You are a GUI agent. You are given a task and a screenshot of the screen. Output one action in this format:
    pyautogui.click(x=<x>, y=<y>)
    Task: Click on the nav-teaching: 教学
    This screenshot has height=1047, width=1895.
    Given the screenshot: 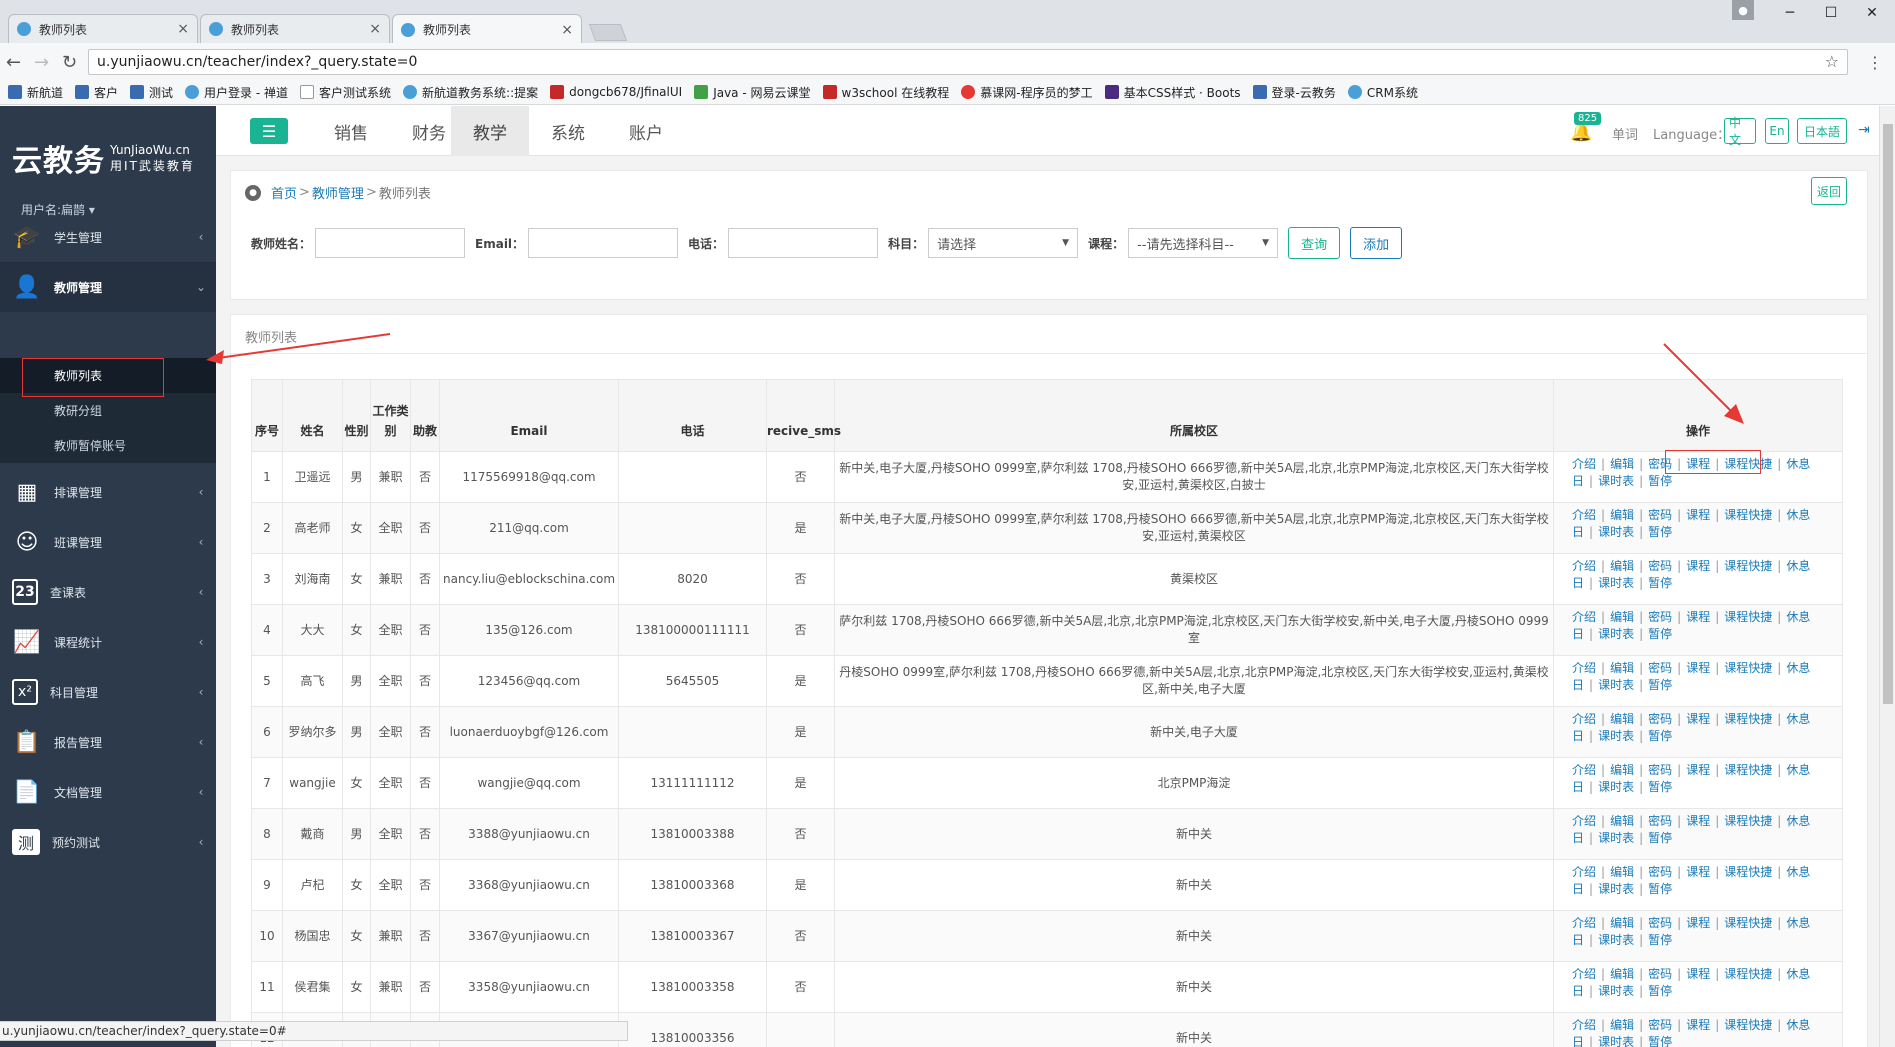 What is the action you would take?
    pyautogui.click(x=490, y=131)
    